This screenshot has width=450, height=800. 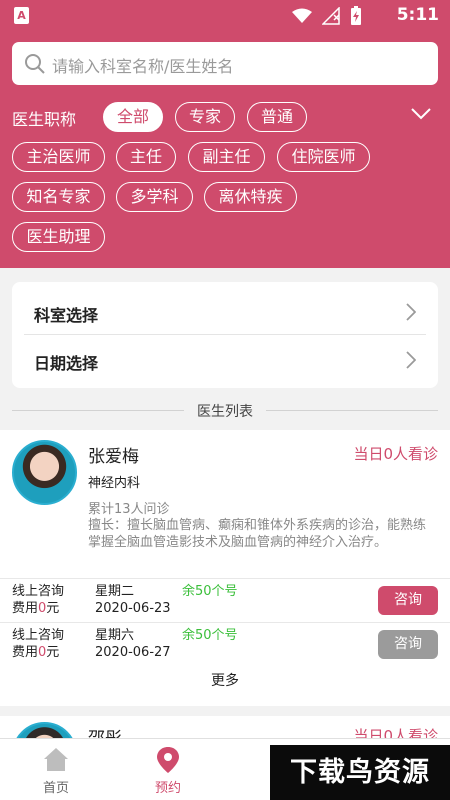 What do you see at coordinates (58, 237) in the screenshot?
I see `chip-doctor-assistant: 医生助理` at bounding box center [58, 237].